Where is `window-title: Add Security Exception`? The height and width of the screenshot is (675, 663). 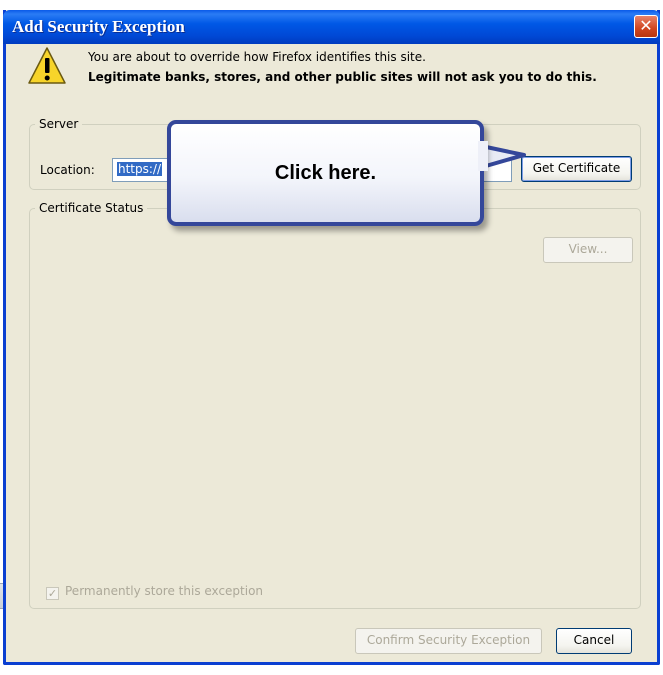
window-title: Add Security Exception is located at coordinates (98, 26).